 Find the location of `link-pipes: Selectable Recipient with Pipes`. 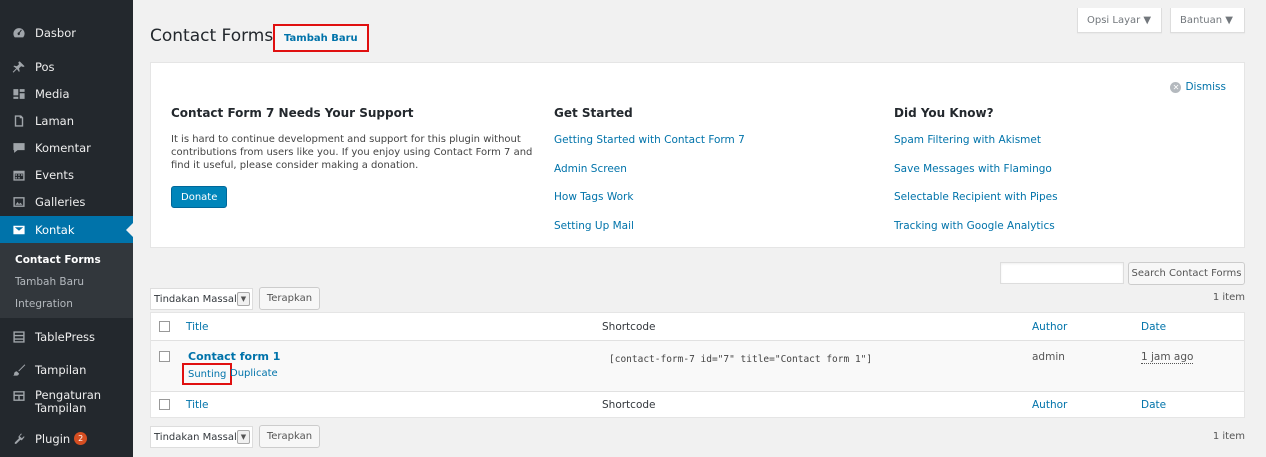

link-pipes: Selectable Recipient with Pipes is located at coordinates (976, 197).